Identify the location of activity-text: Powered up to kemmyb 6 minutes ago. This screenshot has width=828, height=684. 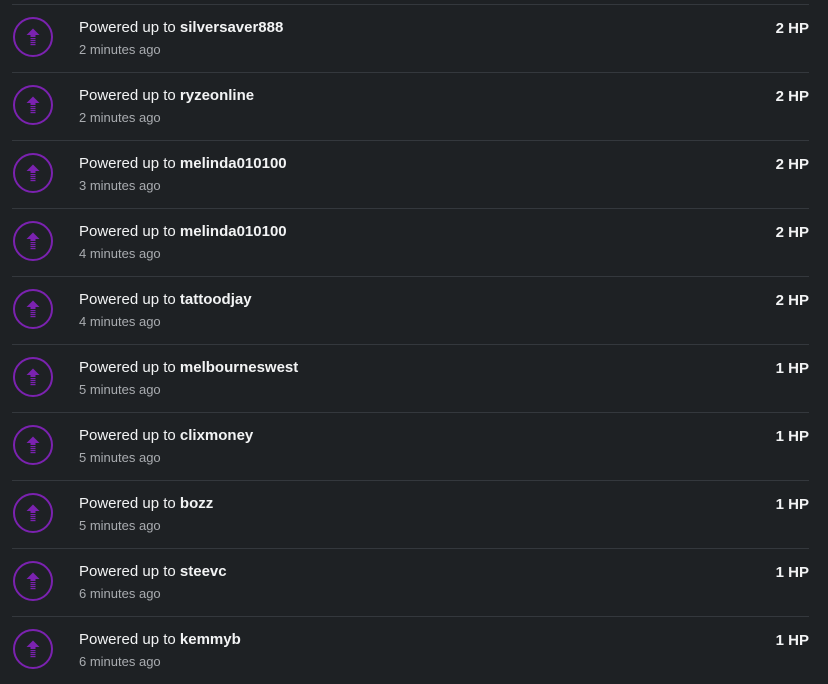
(160, 650).